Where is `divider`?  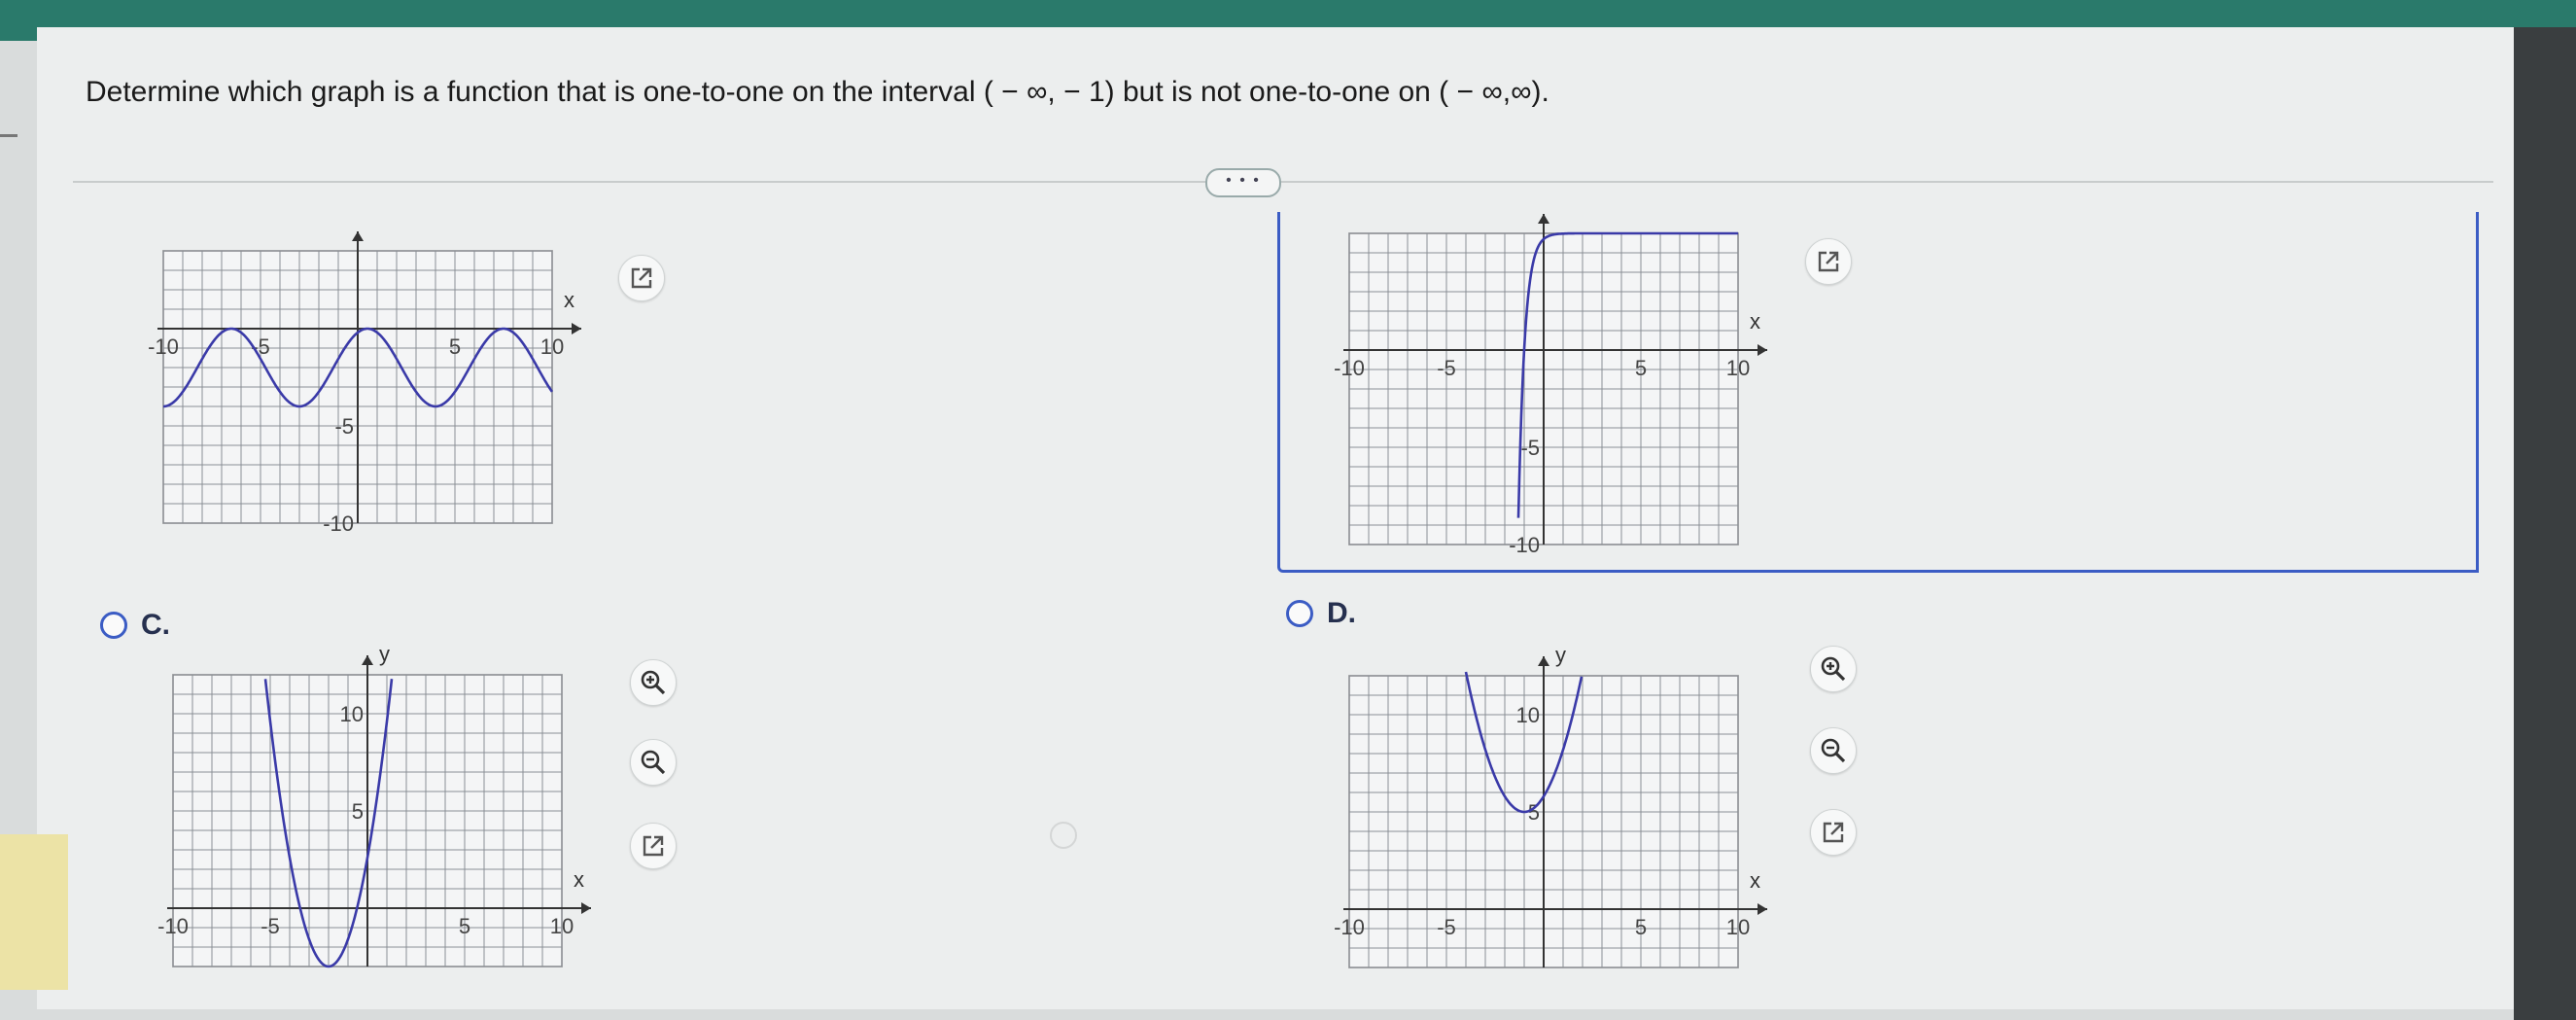 divider is located at coordinates (1283, 182).